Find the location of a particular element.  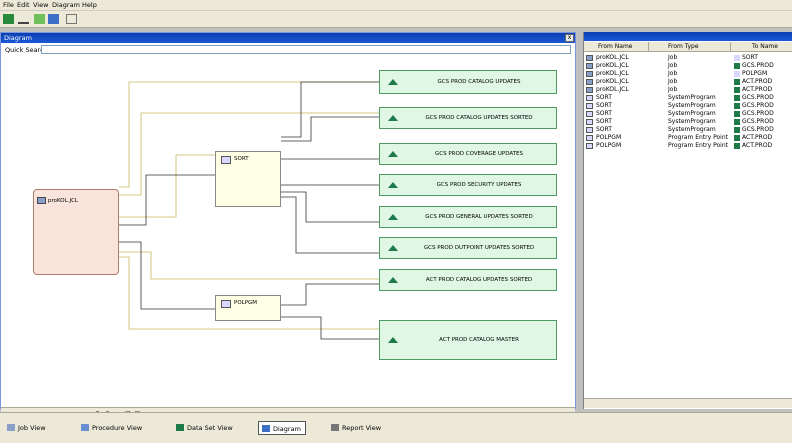

dataset-node: GCS PROD SECURITY UPDATES is located at coordinates (468, 185).